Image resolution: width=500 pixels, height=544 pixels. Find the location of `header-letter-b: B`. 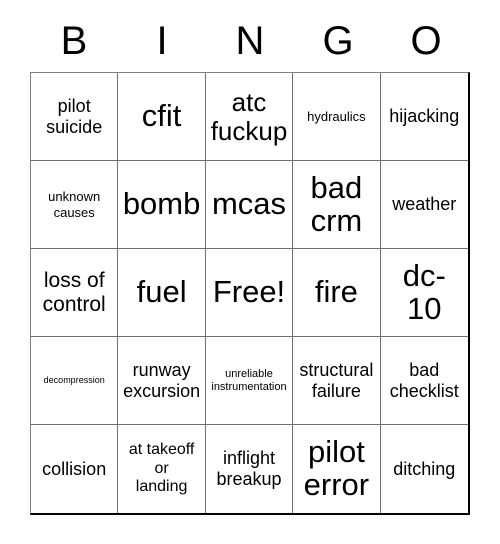

header-letter-b: B is located at coordinates (74, 41).